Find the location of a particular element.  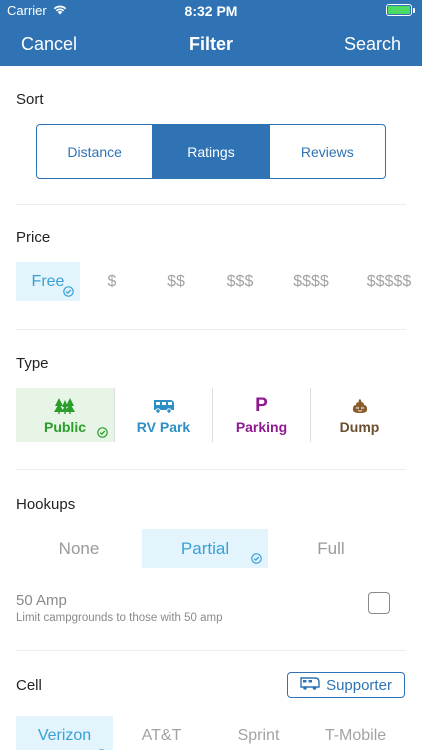

sort-option-ratings: Ratings is located at coordinates (211, 151).